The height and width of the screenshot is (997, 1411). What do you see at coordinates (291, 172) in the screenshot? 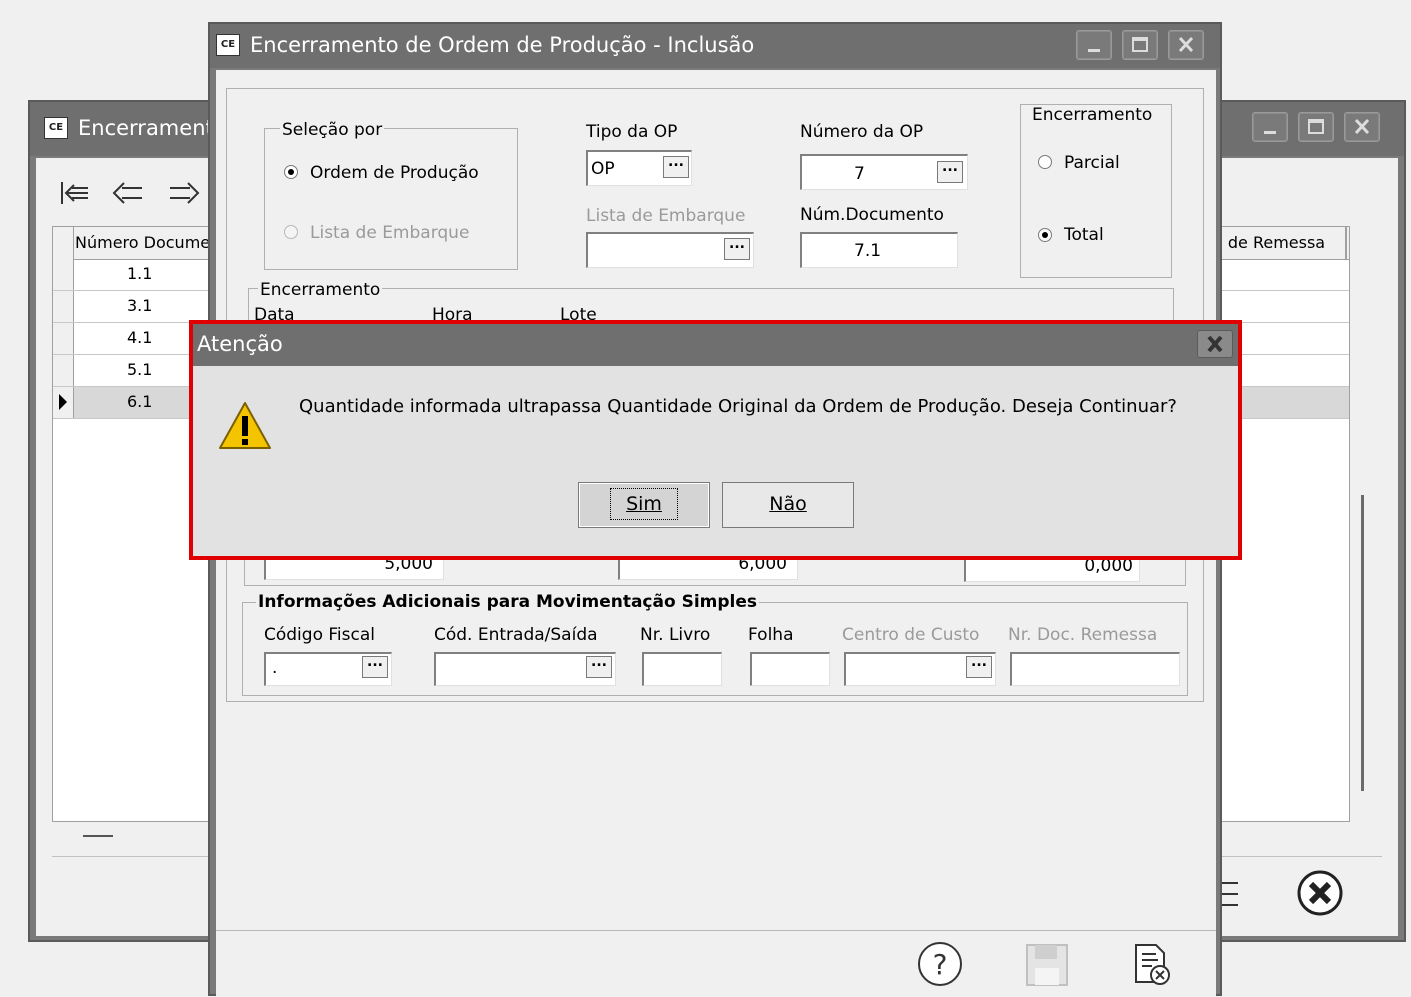
I see `radio-ordem-producao` at bounding box center [291, 172].